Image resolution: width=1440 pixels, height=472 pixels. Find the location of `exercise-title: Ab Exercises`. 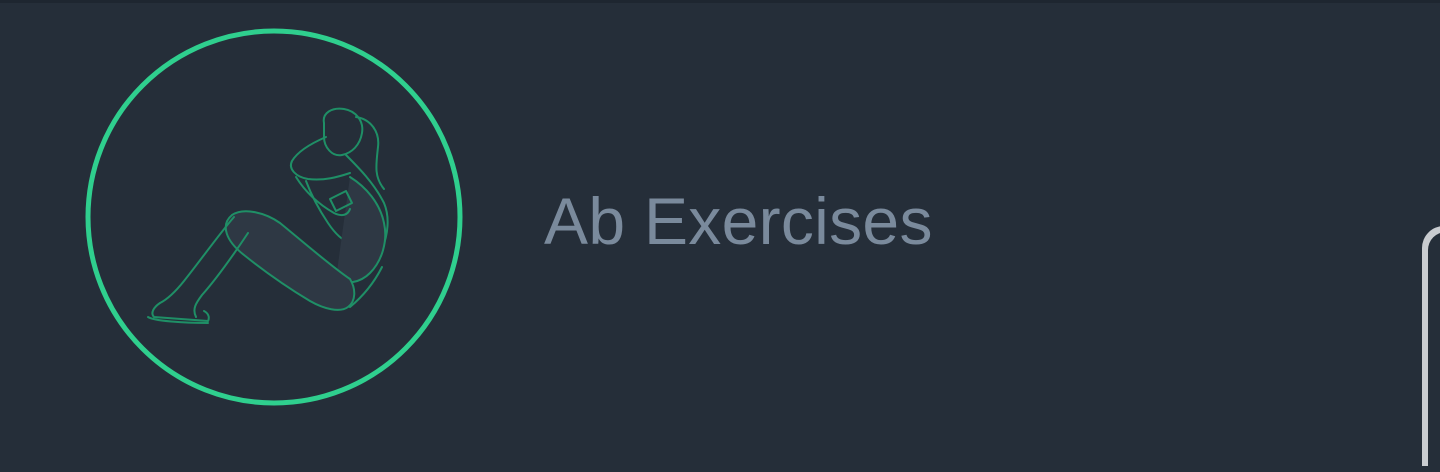

exercise-title: Ab Exercises is located at coordinates (738, 221).